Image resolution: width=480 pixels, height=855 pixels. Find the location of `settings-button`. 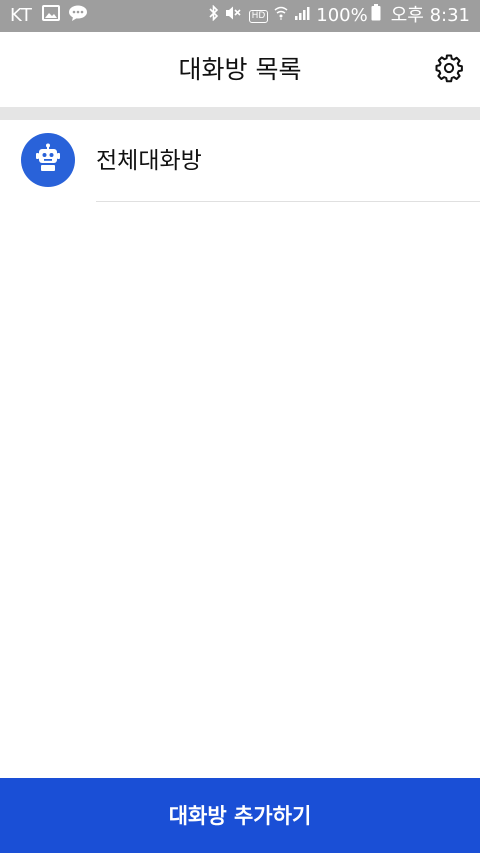

settings-button is located at coordinates (449, 70).